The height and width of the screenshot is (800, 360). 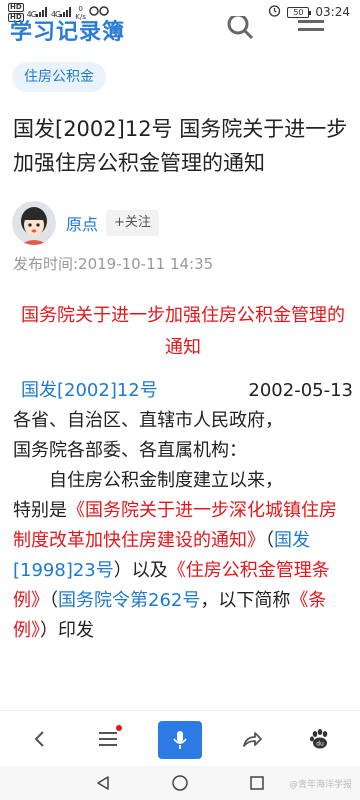 I want to click on browser-toolbar: du, so click(x=180, y=738).